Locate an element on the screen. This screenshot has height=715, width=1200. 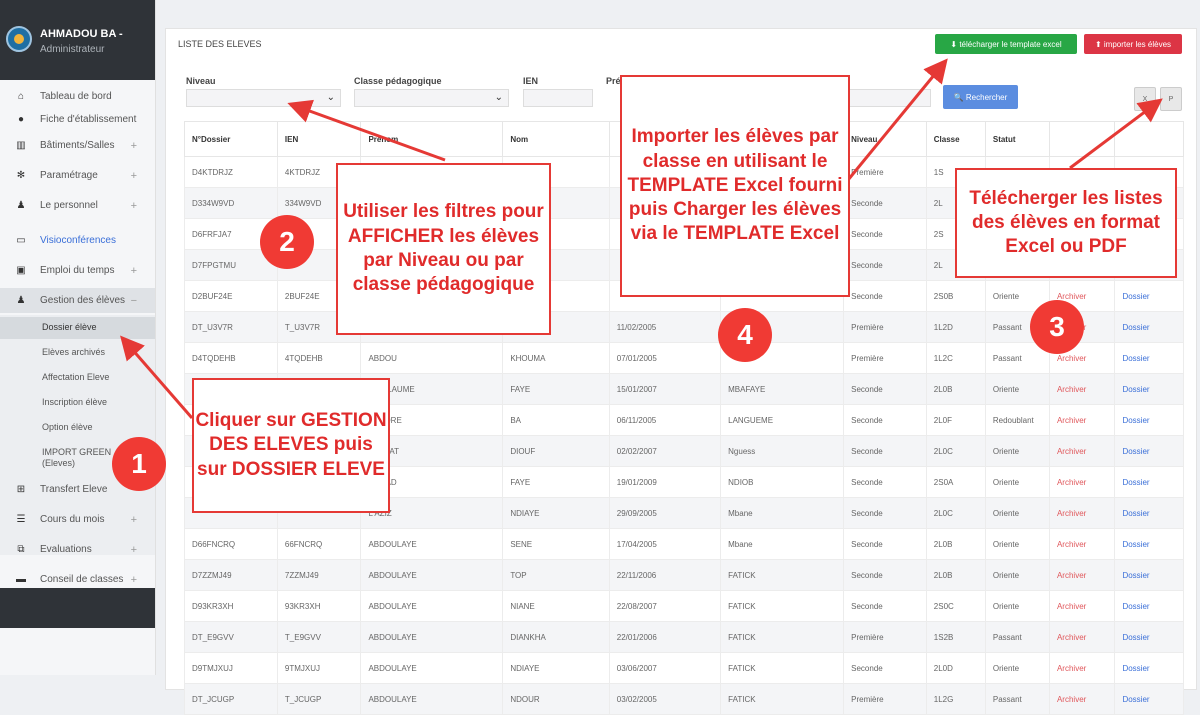
expand-icon: − is located at coordinates (134, 301).